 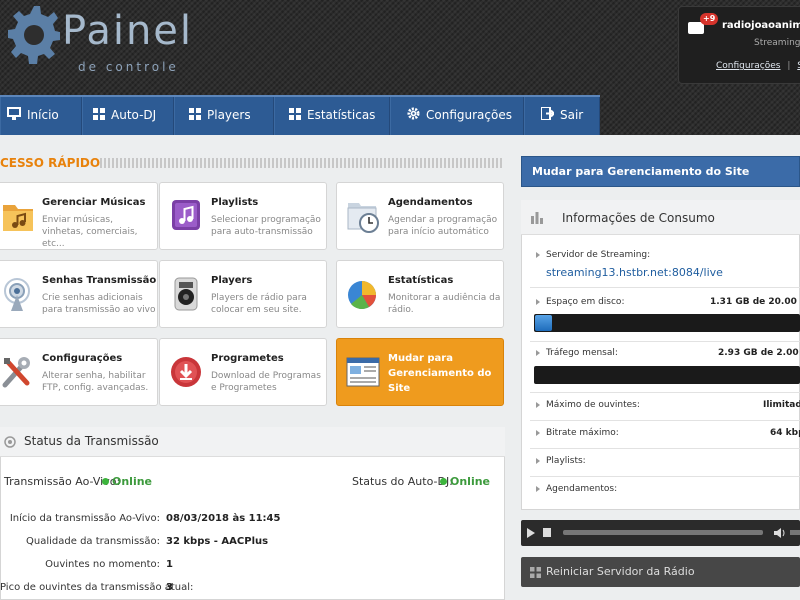 I want to click on server-label: Servidor de Streaming:, so click(x=593, y=255).